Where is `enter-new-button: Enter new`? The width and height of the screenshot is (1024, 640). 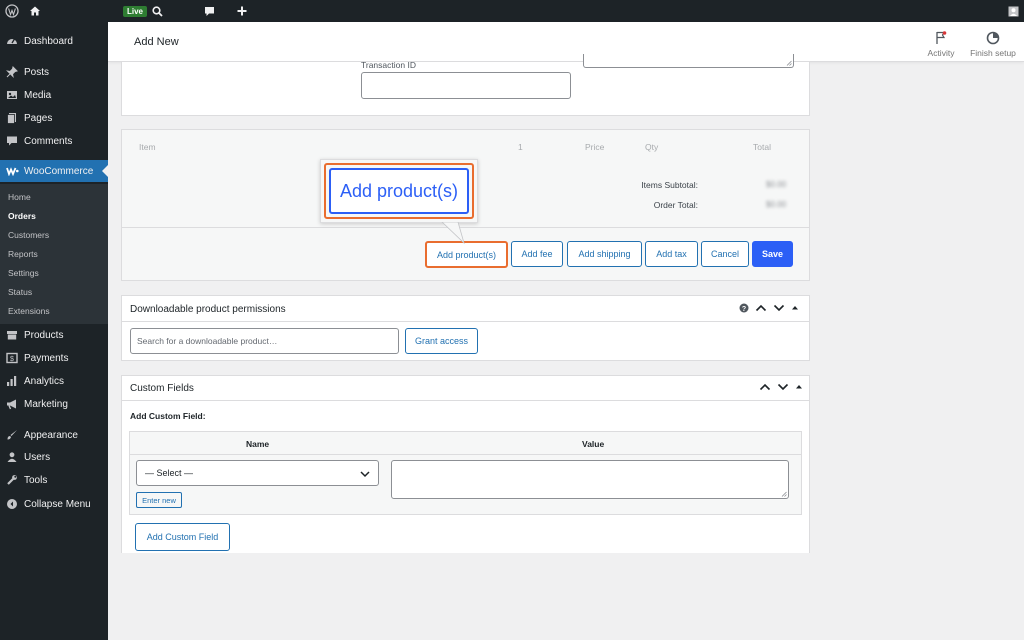
enter-new-button: Enter new is located at coordinates (159, 500).